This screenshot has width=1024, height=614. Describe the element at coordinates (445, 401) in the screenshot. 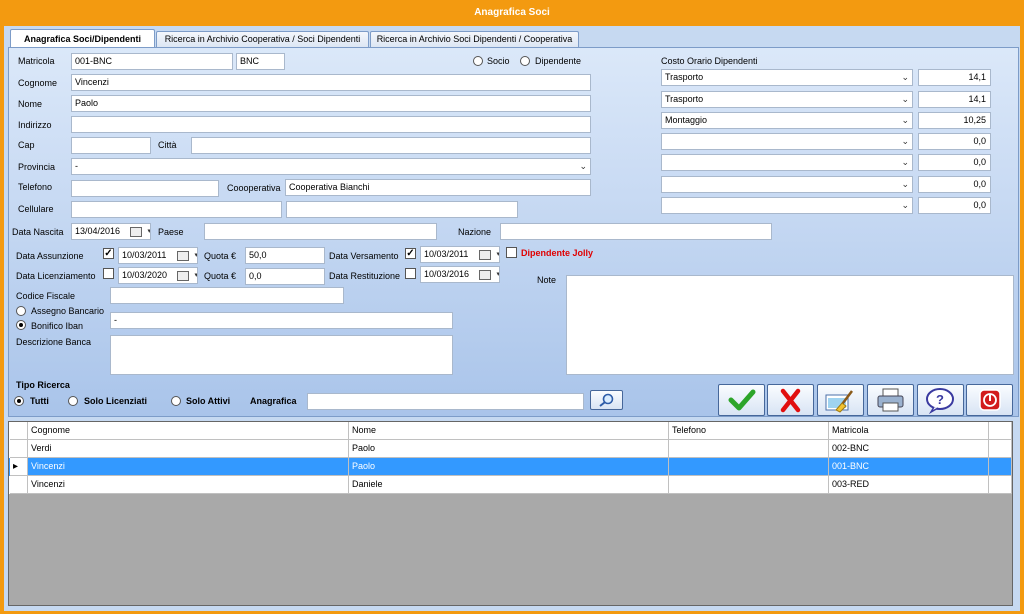

I see `anagrafica-search-input` at that location.